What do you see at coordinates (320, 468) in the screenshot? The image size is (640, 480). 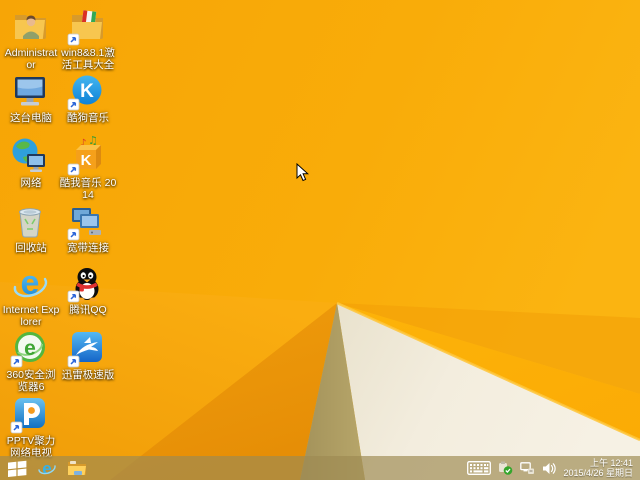 I see `taskbar: e 上午 12:41 2015/4/26 星期日` at bounding box center [320, 468].